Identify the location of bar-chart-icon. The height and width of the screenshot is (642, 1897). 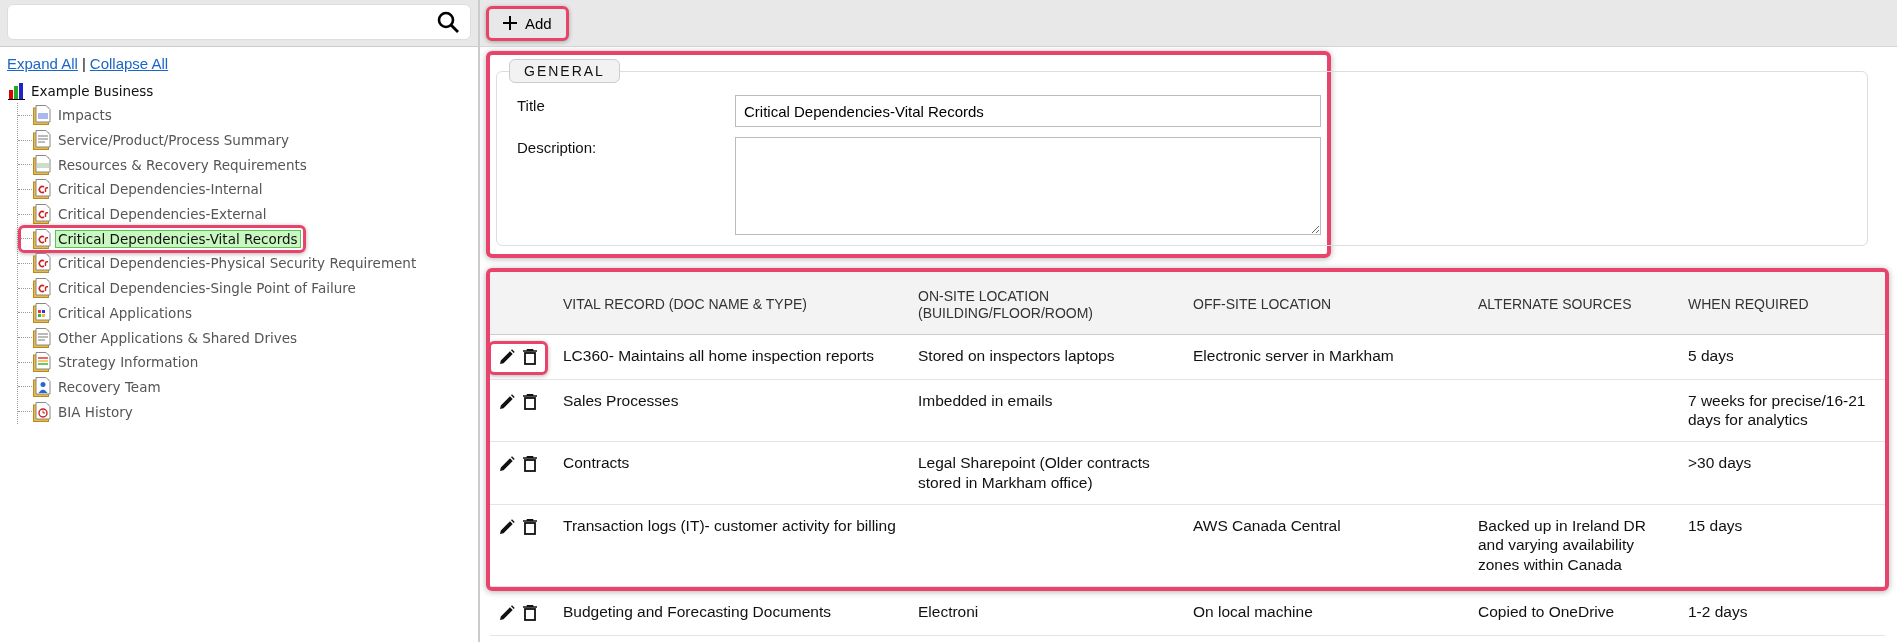
(17, 91).